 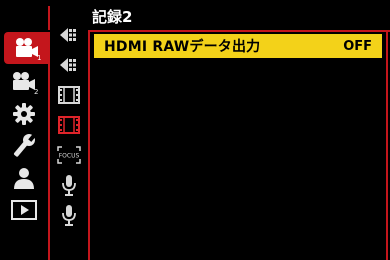 I want to click on frame-divider-top, so click(x=49, y=18).